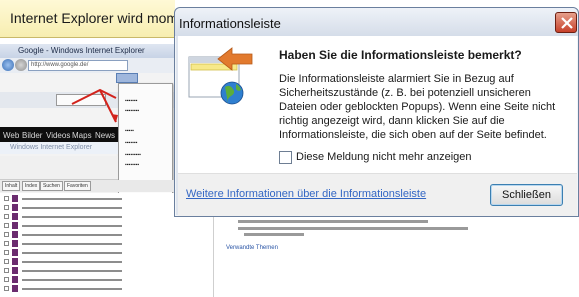 This screenshot has width=579, height=297. What do you see at coordinates (82, 135) in the screenshot?
I see `web-bar-link: Maps` at bounding box center [82, 135].